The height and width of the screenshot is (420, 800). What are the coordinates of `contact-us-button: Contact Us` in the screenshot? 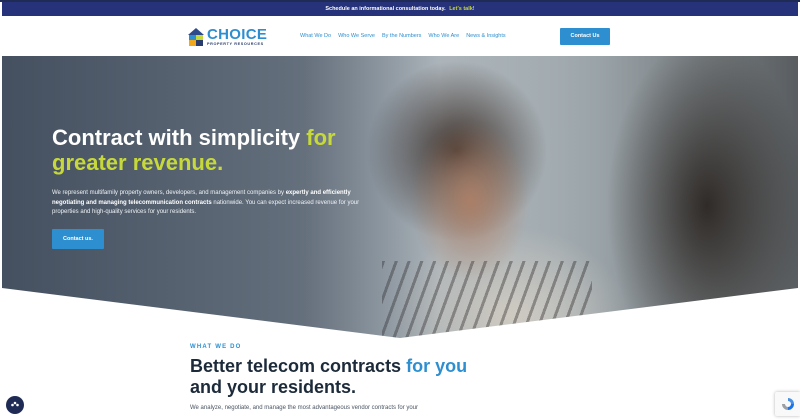 It's located at (585, 36).